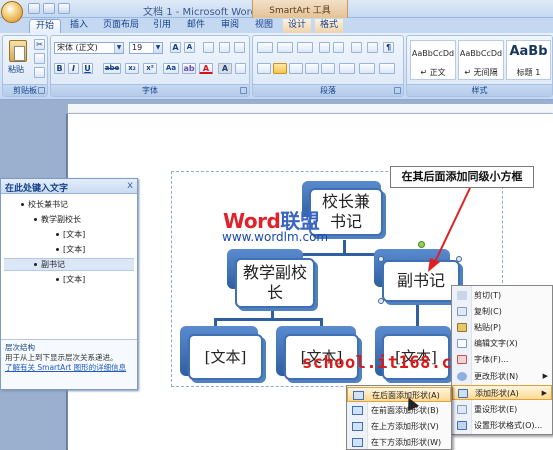 The height and width of the screenshot is (450, 553). I want to click on context-menu-item-copy: 复制(C), so click(502, 311).